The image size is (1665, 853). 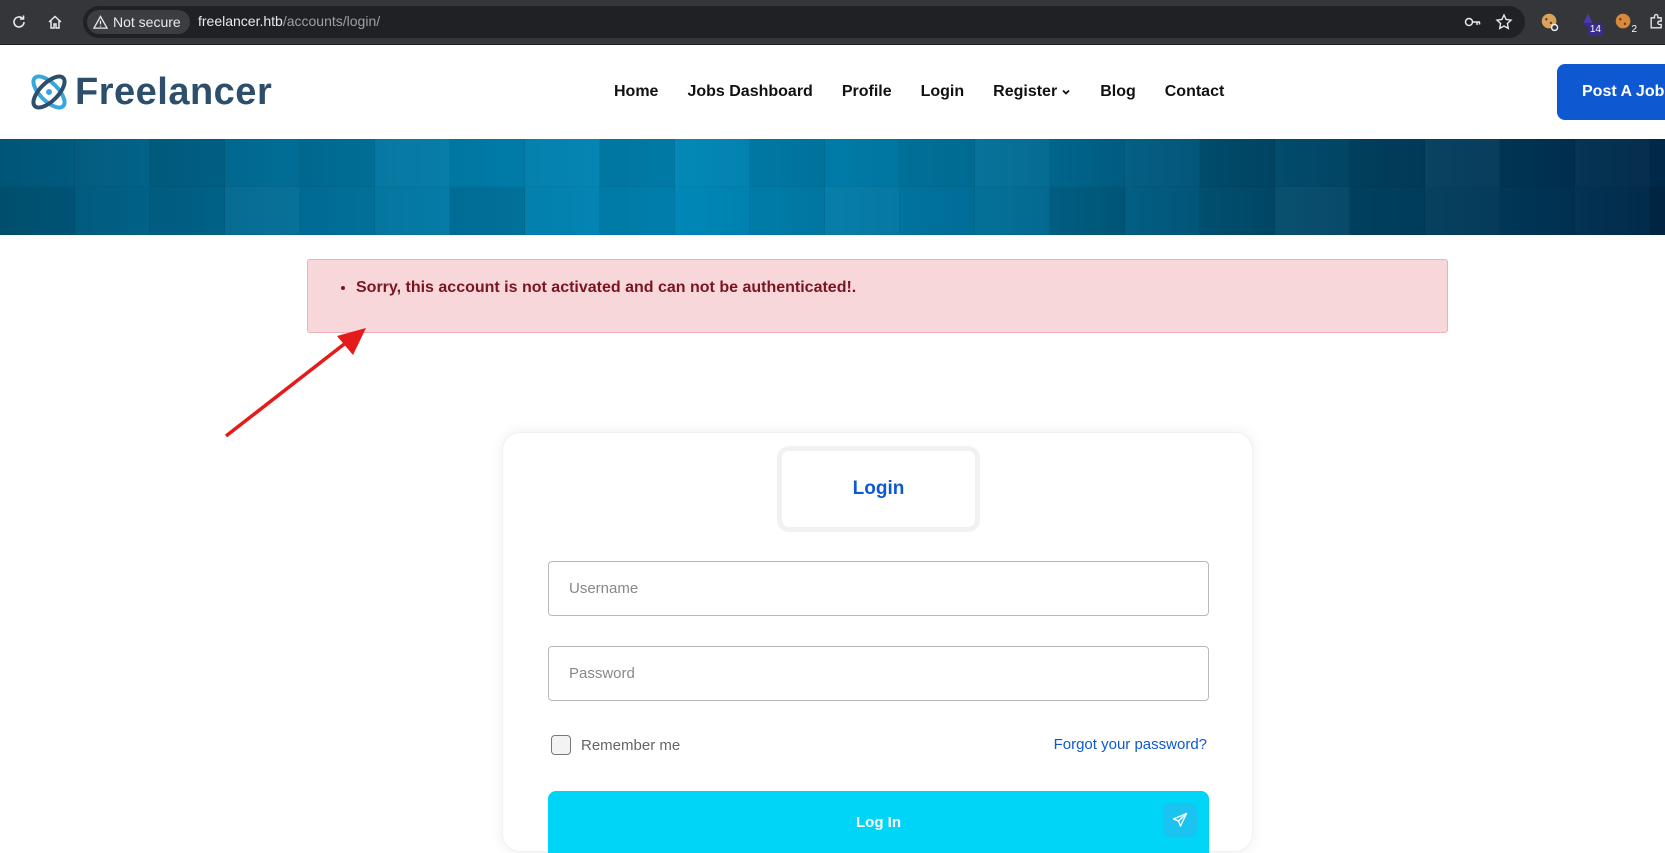 I want to click on nav-contact: Contact, so click(x=1195, y=92).